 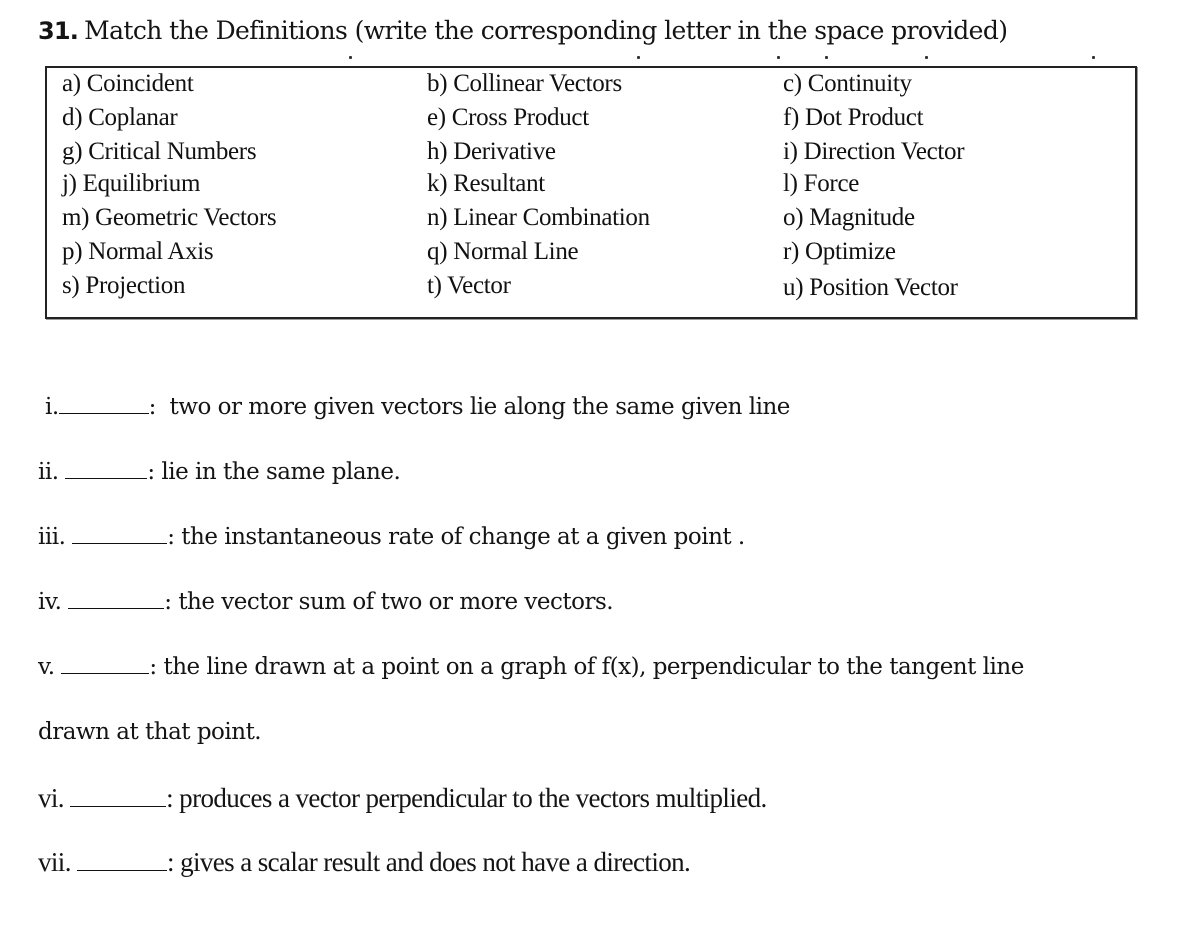 What do you see at coordinates (396, 602) in the screenshot?
I see `question-definition: the vector sum of two or more vectors.` at bounding box center [396, 602].